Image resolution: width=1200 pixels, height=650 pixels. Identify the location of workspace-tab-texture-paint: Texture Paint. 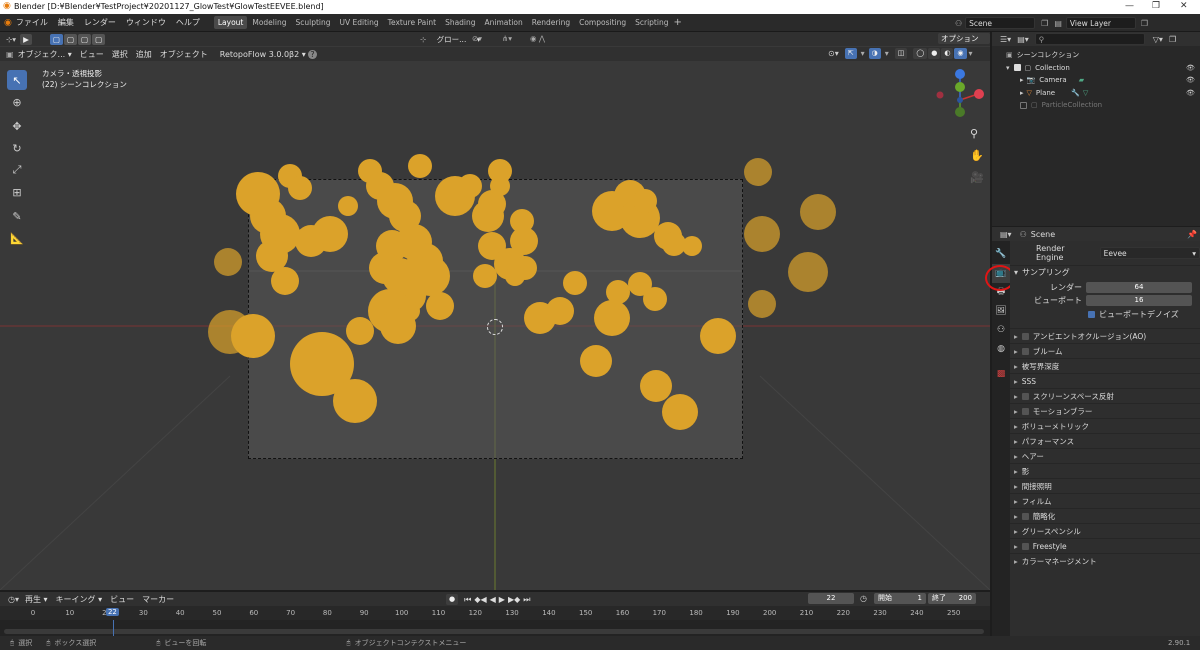
(412, 22).